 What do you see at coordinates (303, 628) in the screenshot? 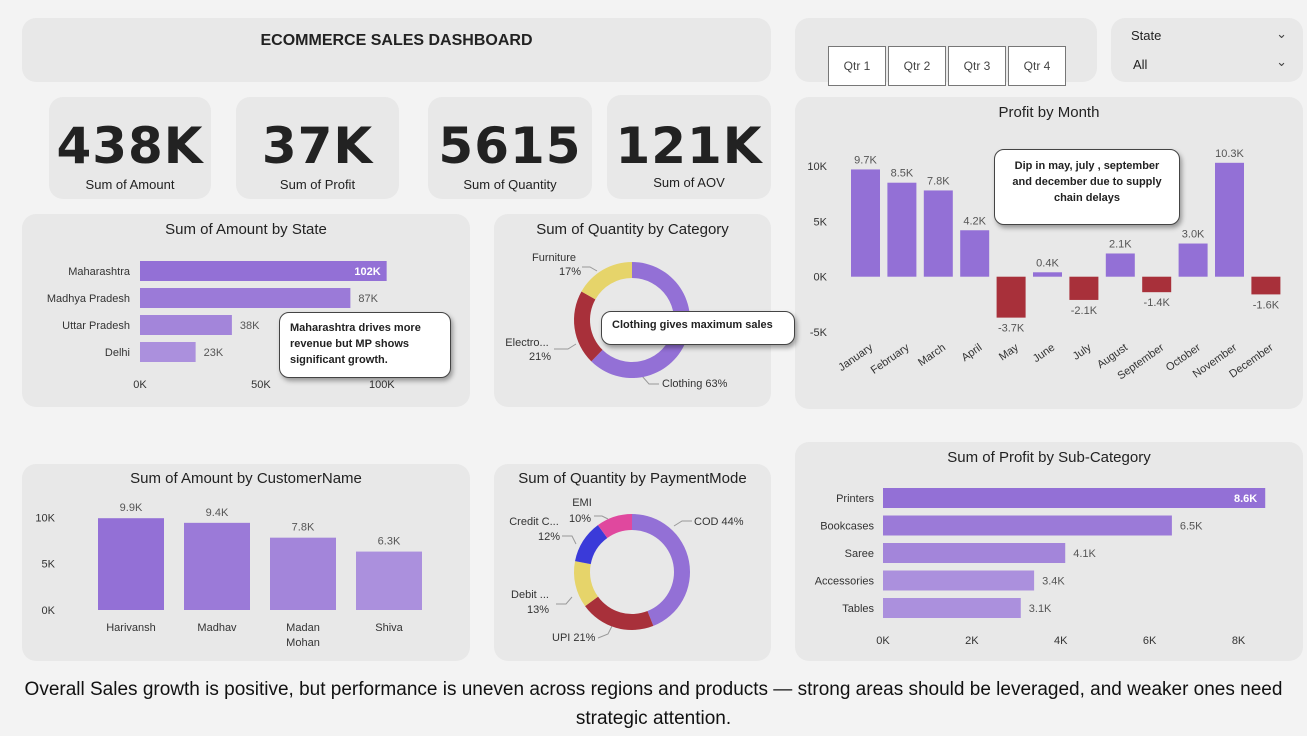
I see `category-label: Madan` at bounding box center [303, 628].